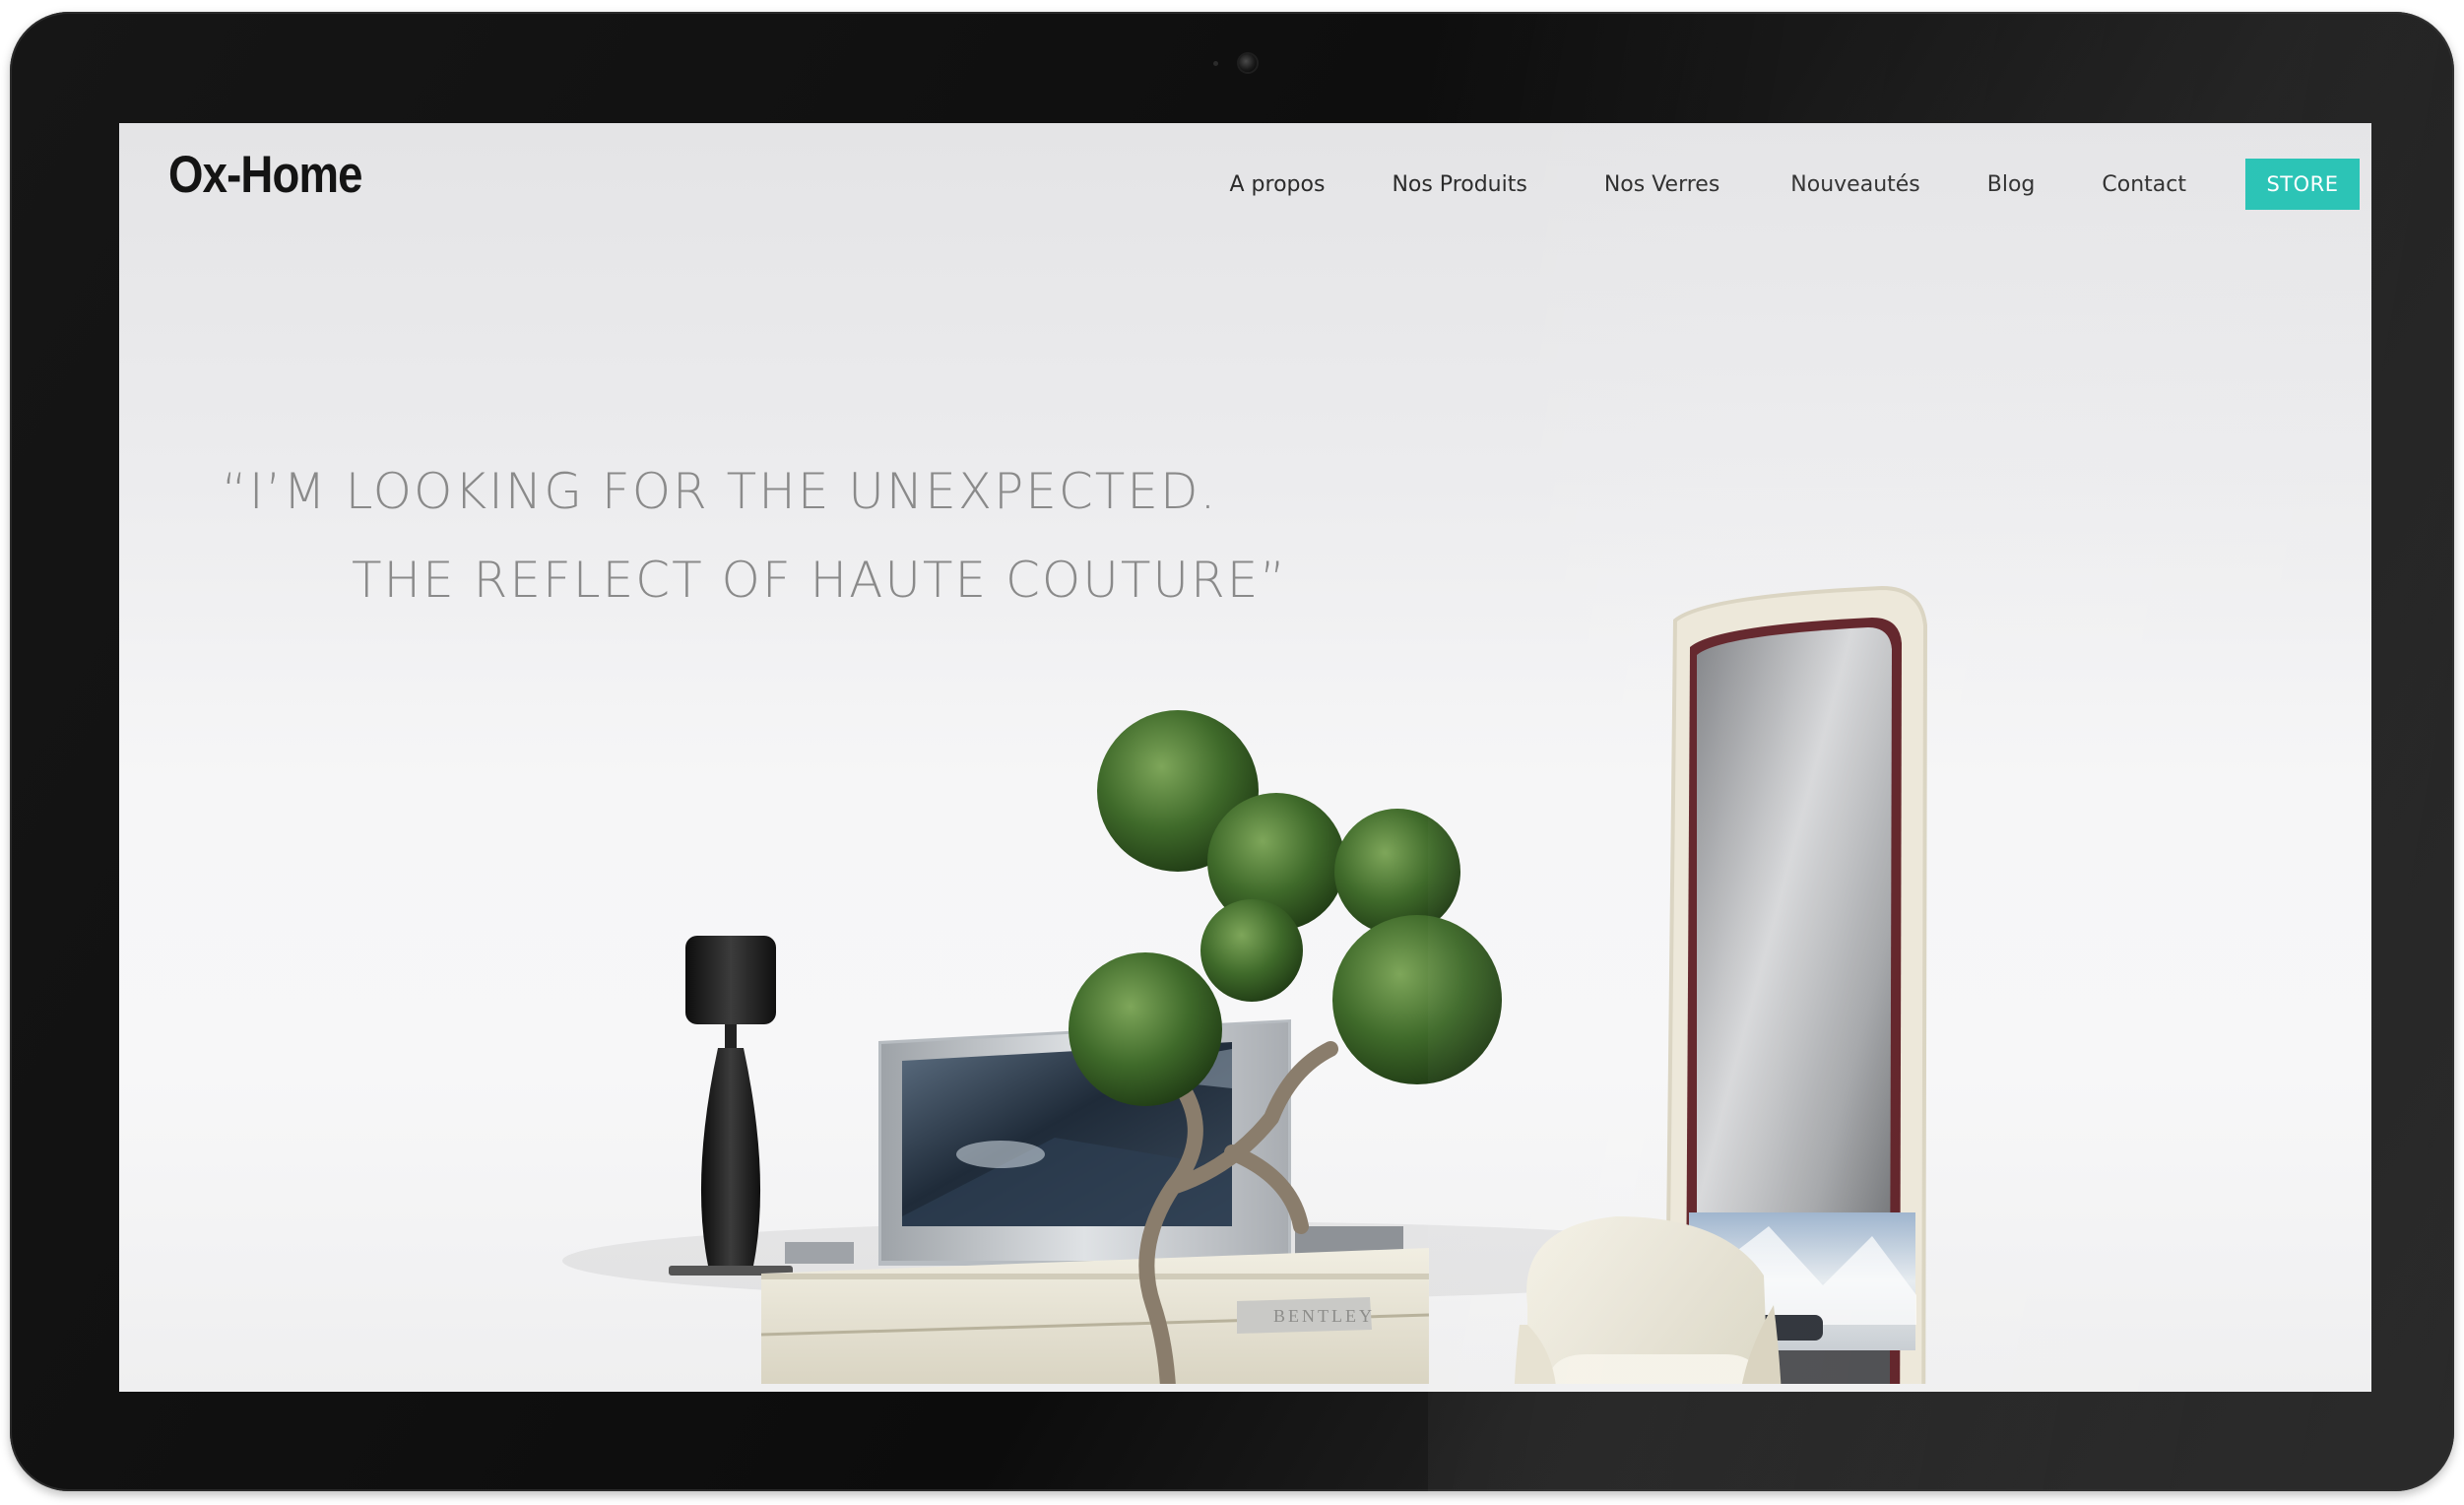 This screenshot has height=1505, width=2464. I want to click on left-speaker, so click(819, 1253).